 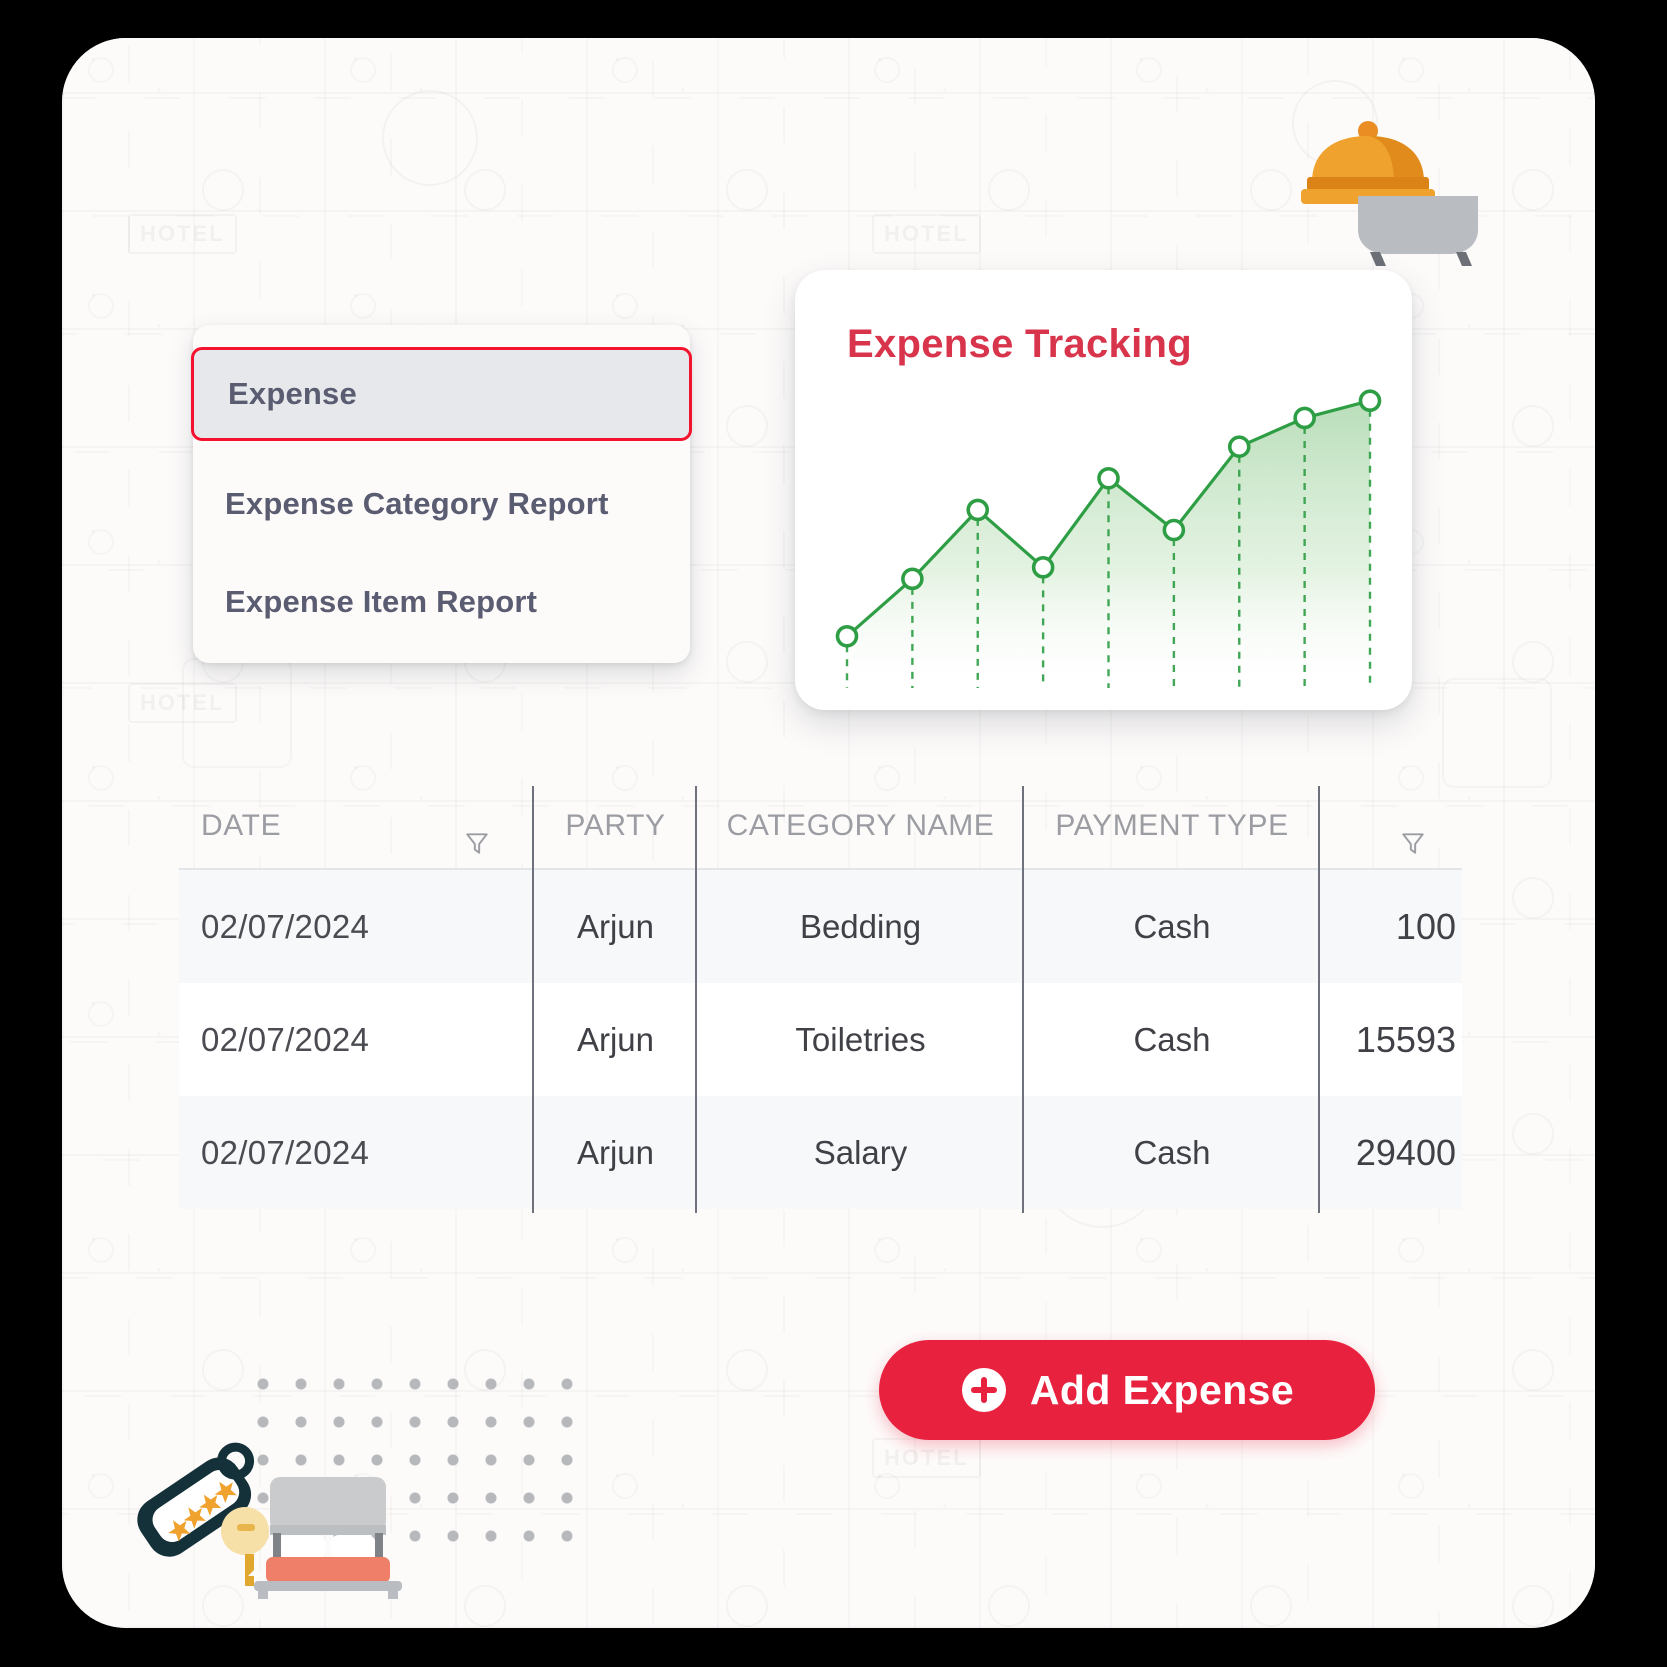 What do you see at coordinates (441, 394) in the screenshot?
I see `dropdown-item-expense: Expense` at bounding box center [441, 394].